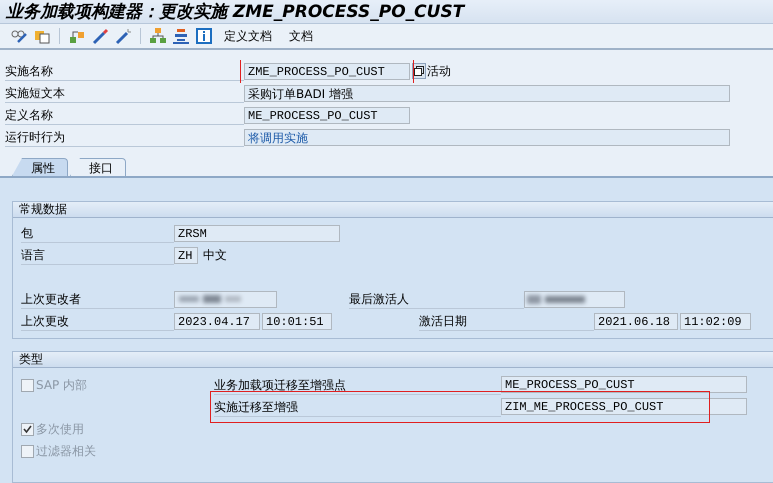  What do you see at coordinates (97, 299) in the screenshot?
I see `field-label: 上次更改者` at bounding box center [97, 299].